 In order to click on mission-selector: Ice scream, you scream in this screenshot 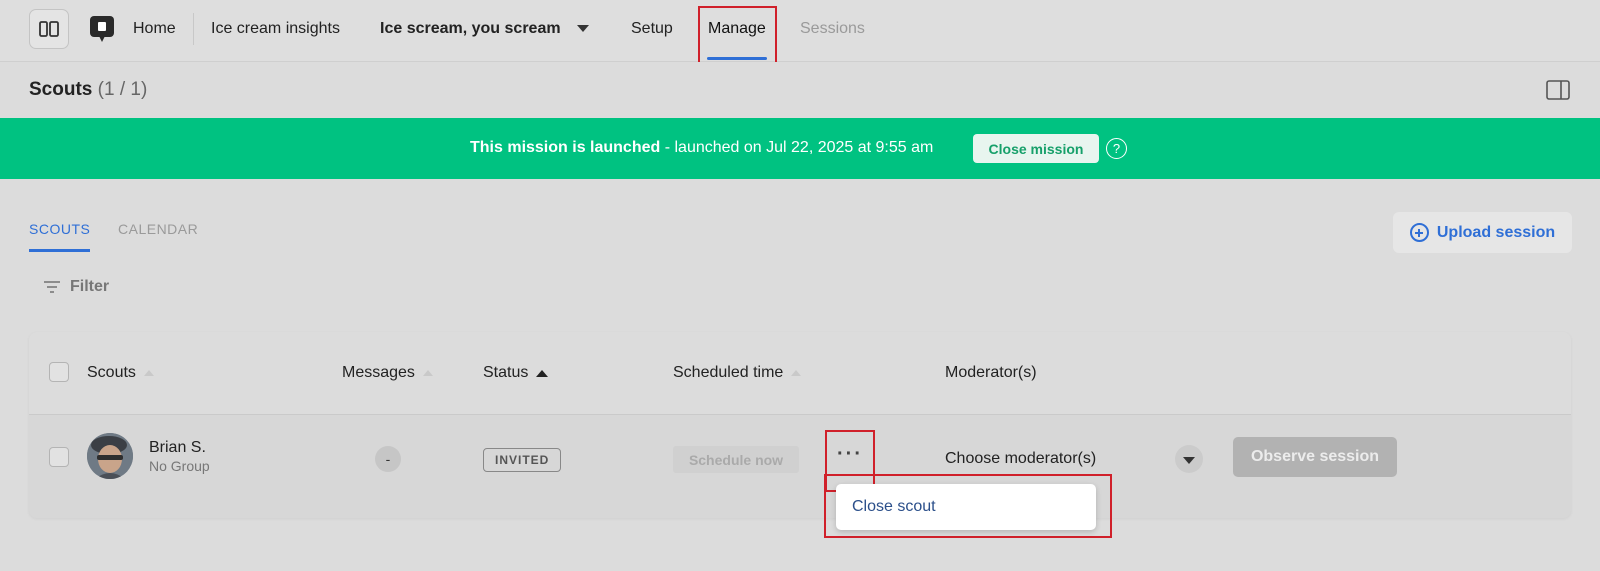, I will do `click(470, 29)`.